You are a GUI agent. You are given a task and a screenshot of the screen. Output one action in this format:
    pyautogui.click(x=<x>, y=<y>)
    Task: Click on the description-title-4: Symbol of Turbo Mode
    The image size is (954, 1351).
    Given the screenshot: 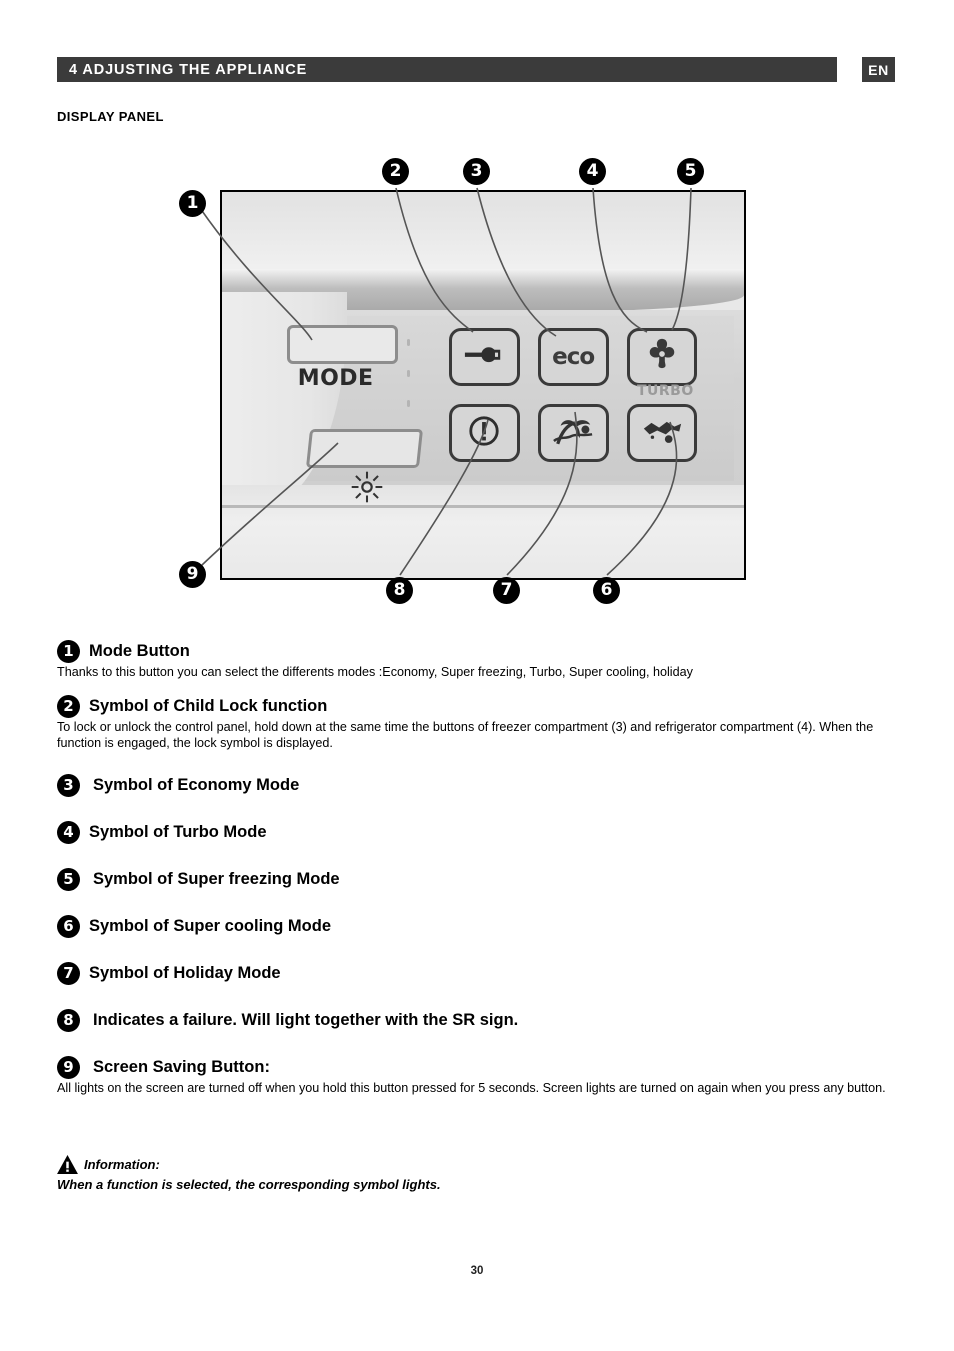 What is the action you would take?
    pyautogui.click(x=178, y=832)
    